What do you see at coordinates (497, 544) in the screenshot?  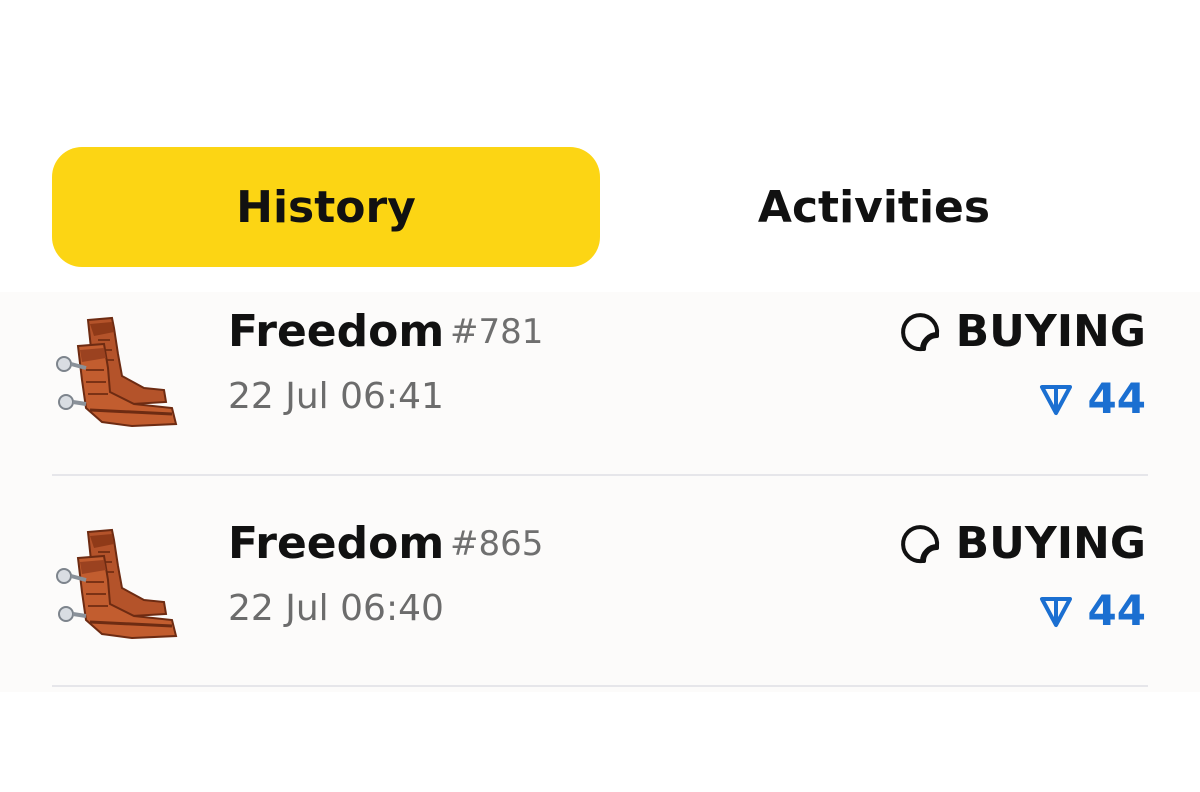 I see `item-number: #865` at bounding box center [497, 544].